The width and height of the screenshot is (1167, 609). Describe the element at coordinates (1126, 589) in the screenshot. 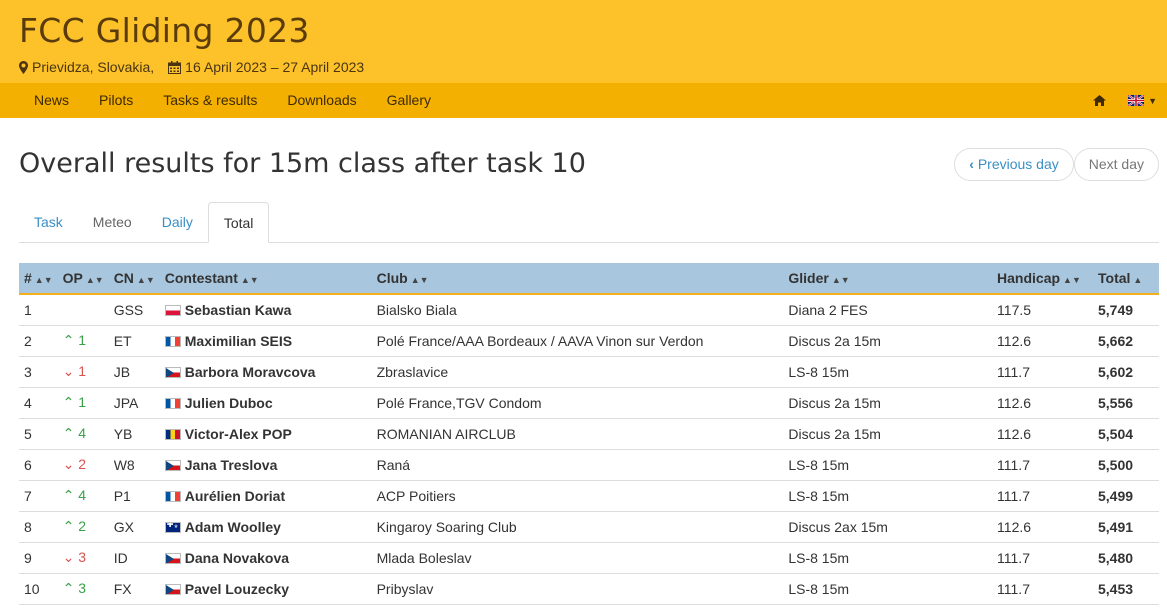

I see `total-cell: 5,453` at that location.